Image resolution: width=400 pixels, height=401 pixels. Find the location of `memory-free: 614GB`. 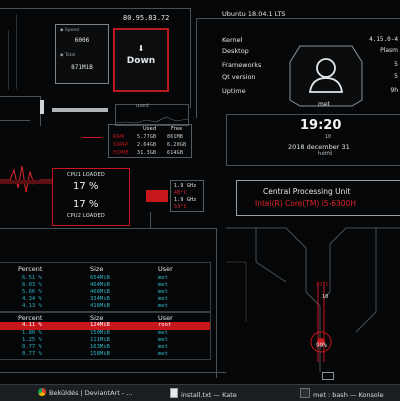

memory-free: 614GB is located at coordinates (175, 153).